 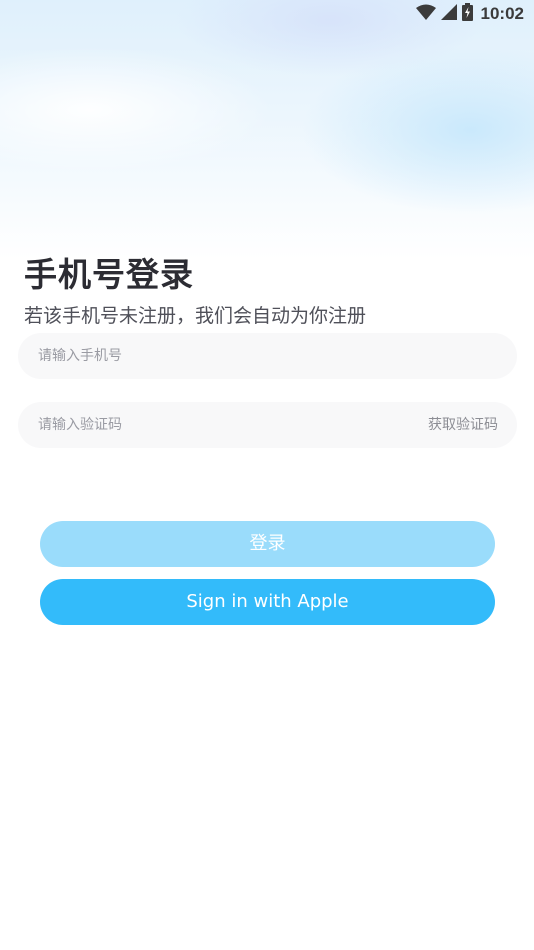 I want to click on wifi-icon, so click(x=425, y=14).